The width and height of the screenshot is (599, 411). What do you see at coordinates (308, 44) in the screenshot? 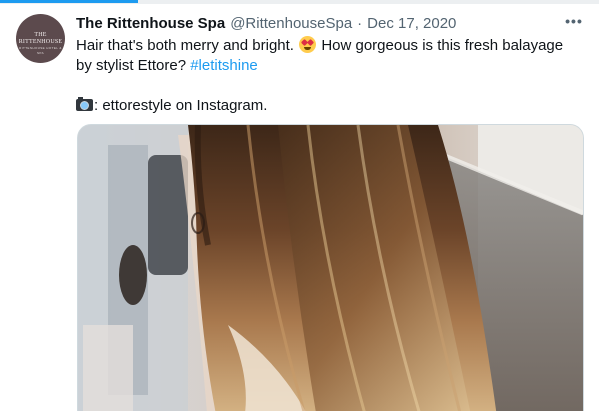
I see `heart-eyes-emoji-icon` at bounding box center [308, 44].